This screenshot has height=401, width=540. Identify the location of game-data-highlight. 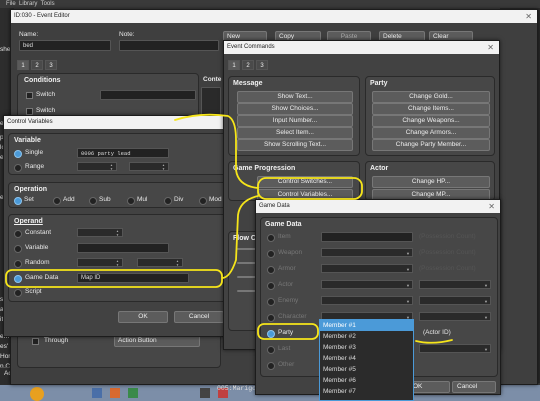
(114, 278).